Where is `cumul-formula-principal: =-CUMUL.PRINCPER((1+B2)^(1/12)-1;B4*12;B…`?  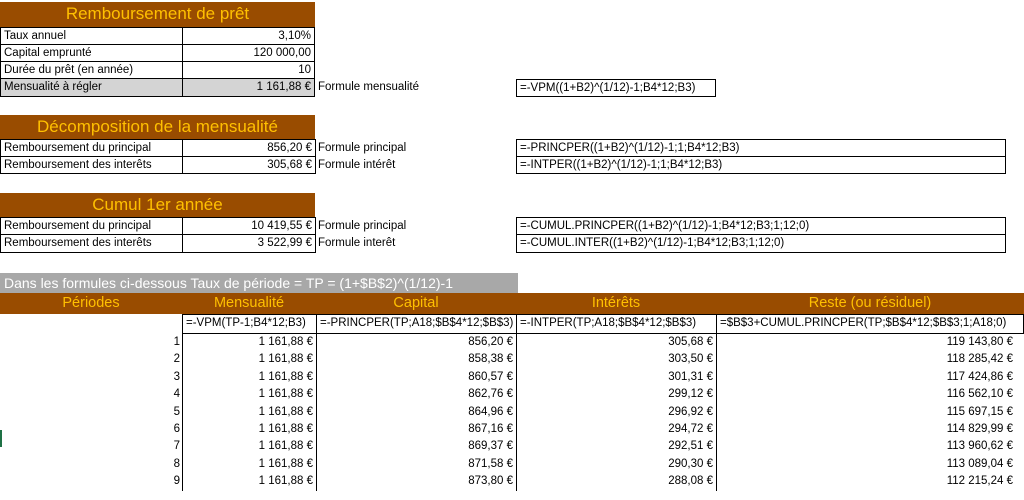
cumul-formula-principal: =-CUMUL.PRINCPER((1+B2)^(1/12)-1;B4*12;B… is located at coordinates (761, 226).